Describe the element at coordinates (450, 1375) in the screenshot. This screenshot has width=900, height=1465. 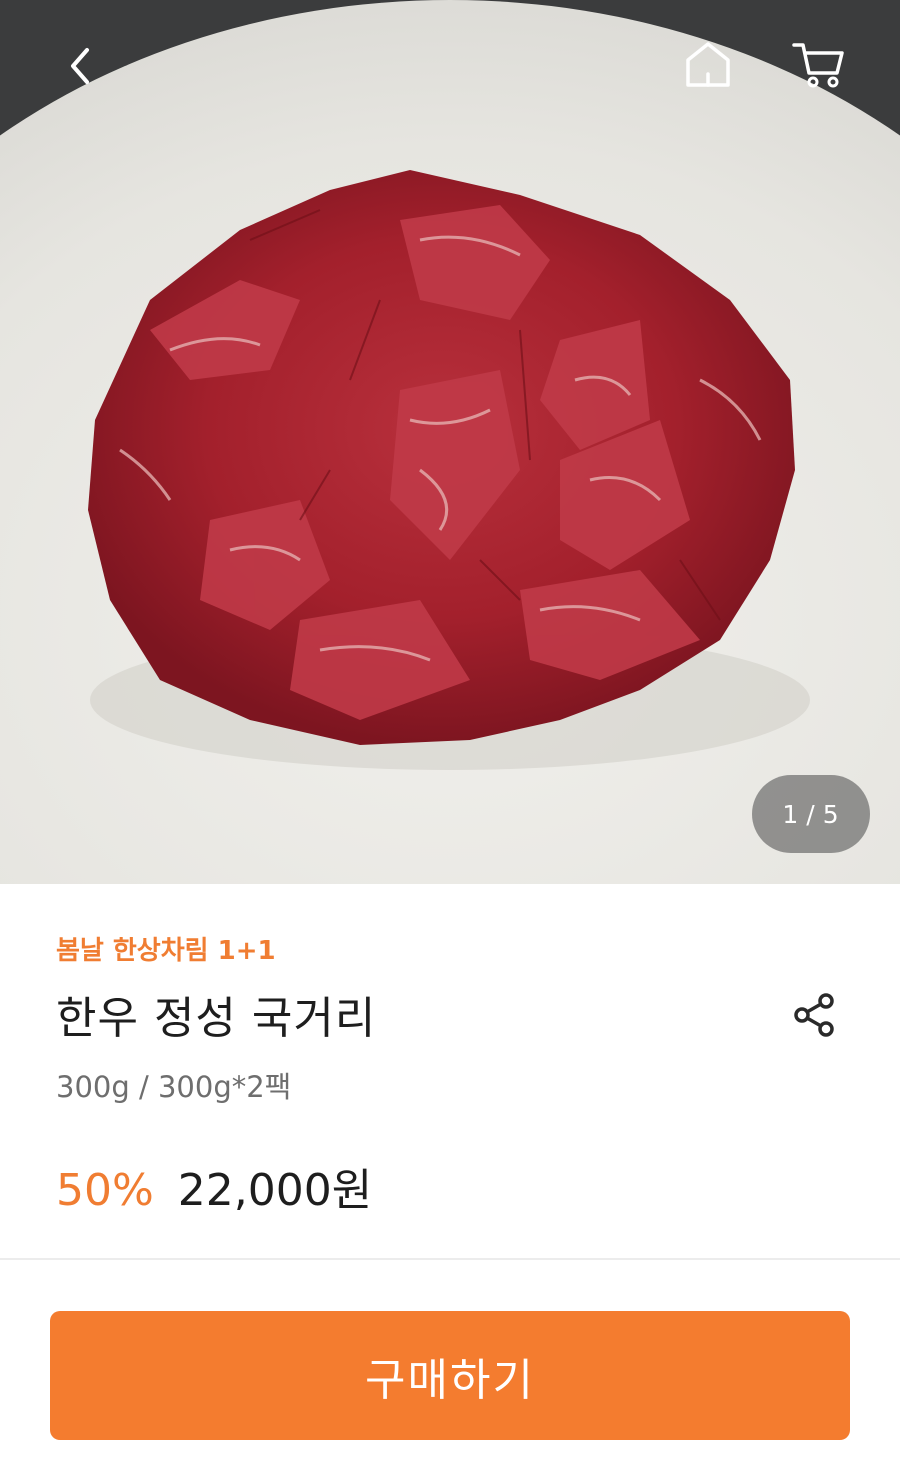
I see `buy-button: 구매하기` at that location.